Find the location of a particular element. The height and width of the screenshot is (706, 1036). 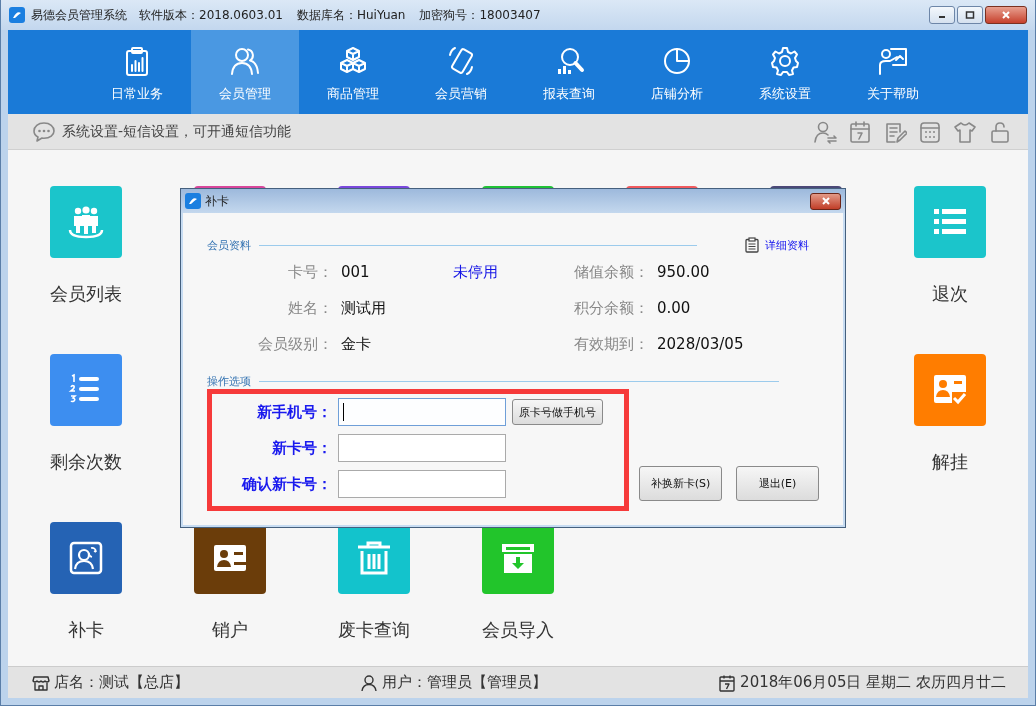

pie-chart-icon is located at coordinates (677, 61).